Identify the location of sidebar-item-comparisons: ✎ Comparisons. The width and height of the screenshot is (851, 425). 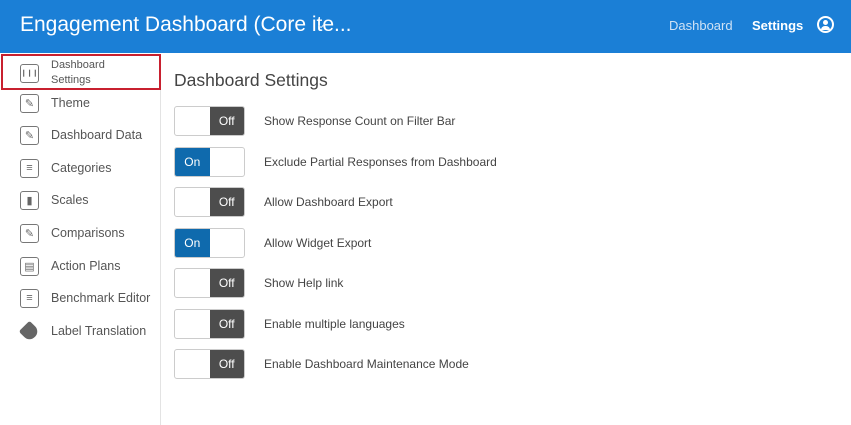
(72, 233).